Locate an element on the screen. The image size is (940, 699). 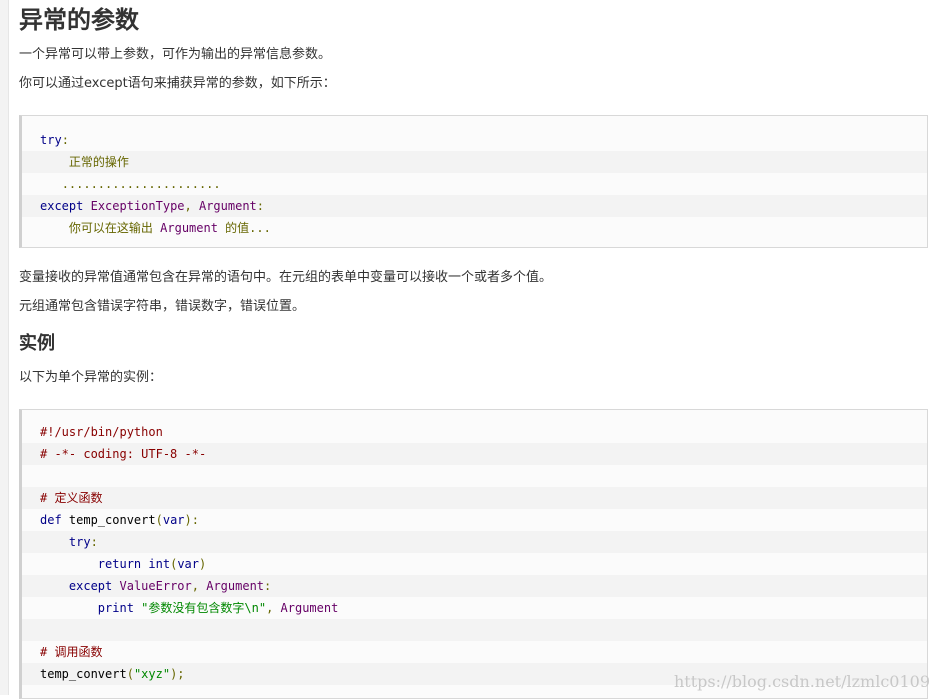
code-token: # -*- coding: UTF-8 -*- is located at coordinates (123, 454).